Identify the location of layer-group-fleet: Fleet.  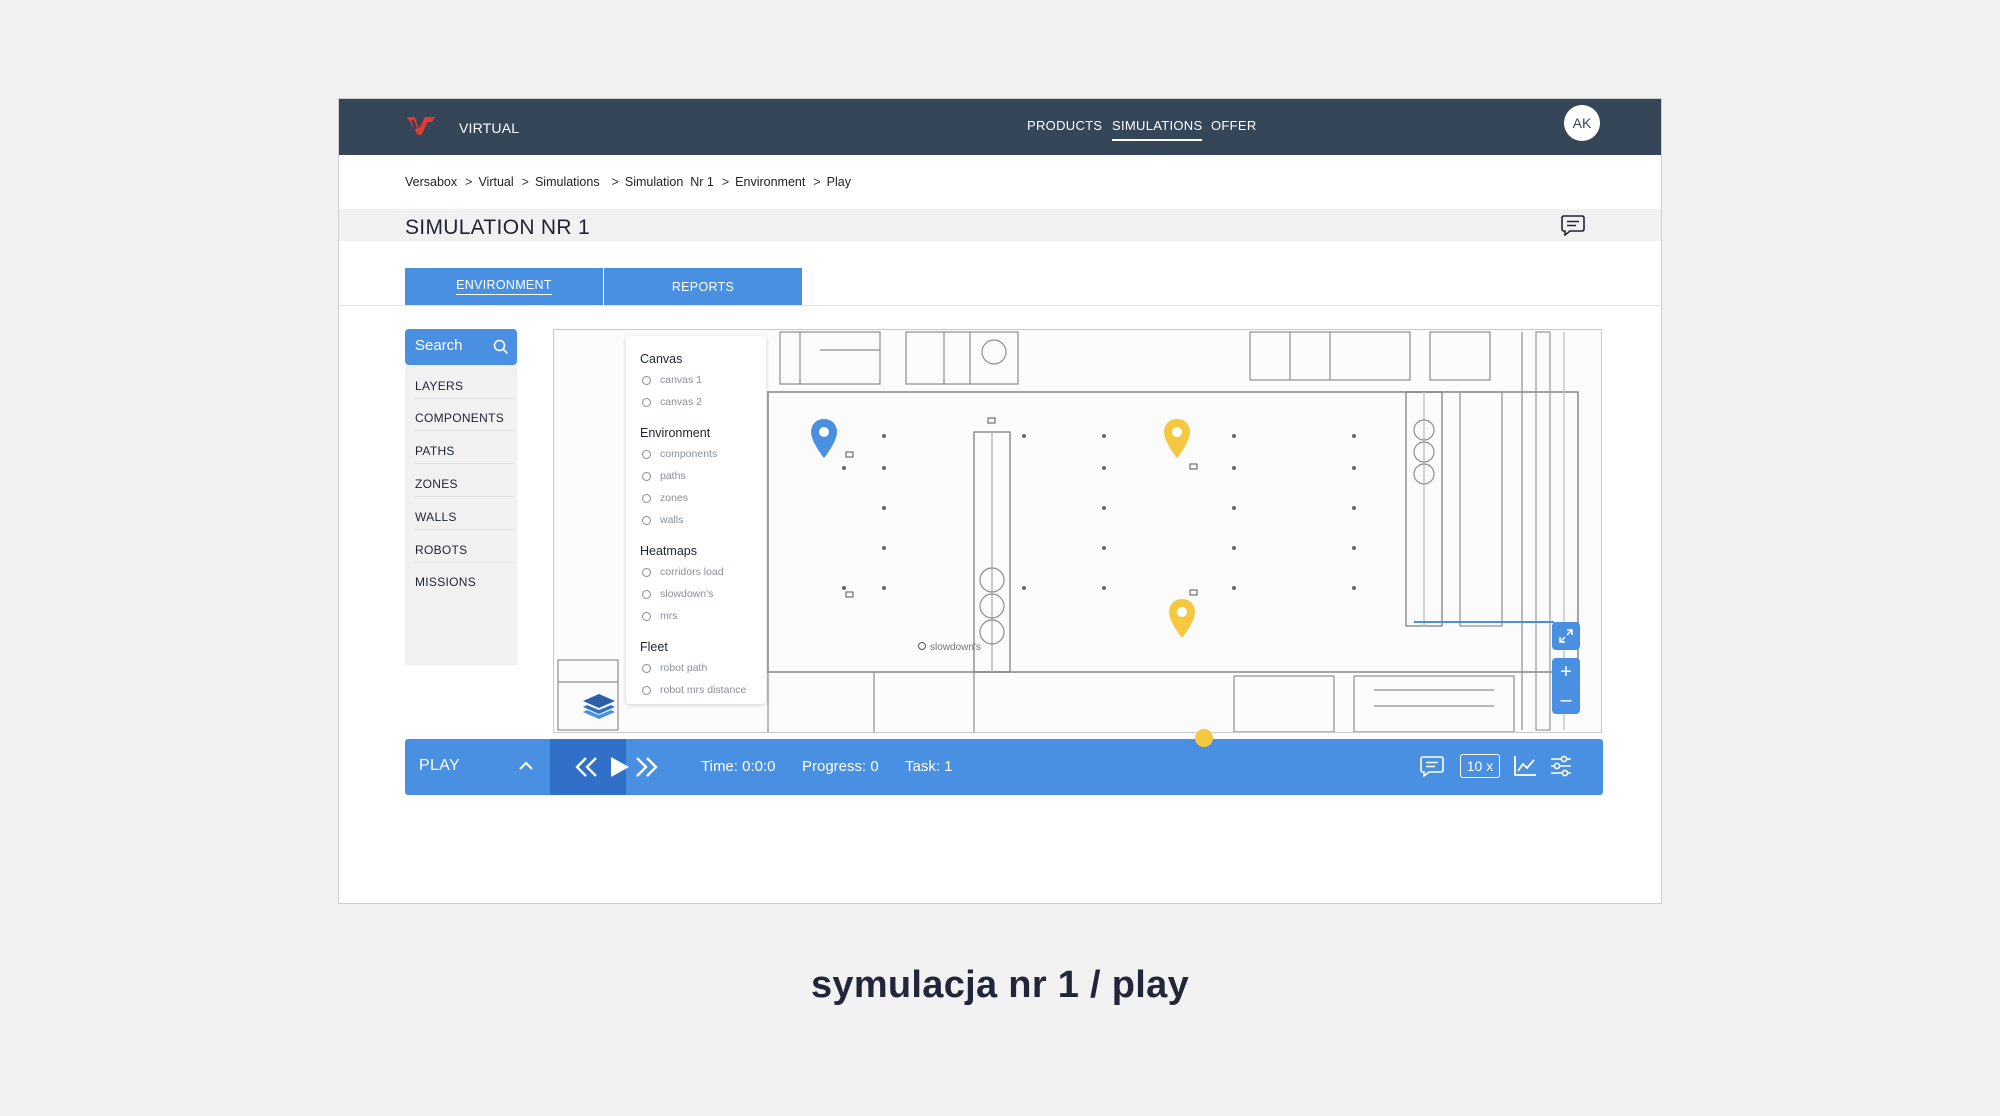
(654, 647).